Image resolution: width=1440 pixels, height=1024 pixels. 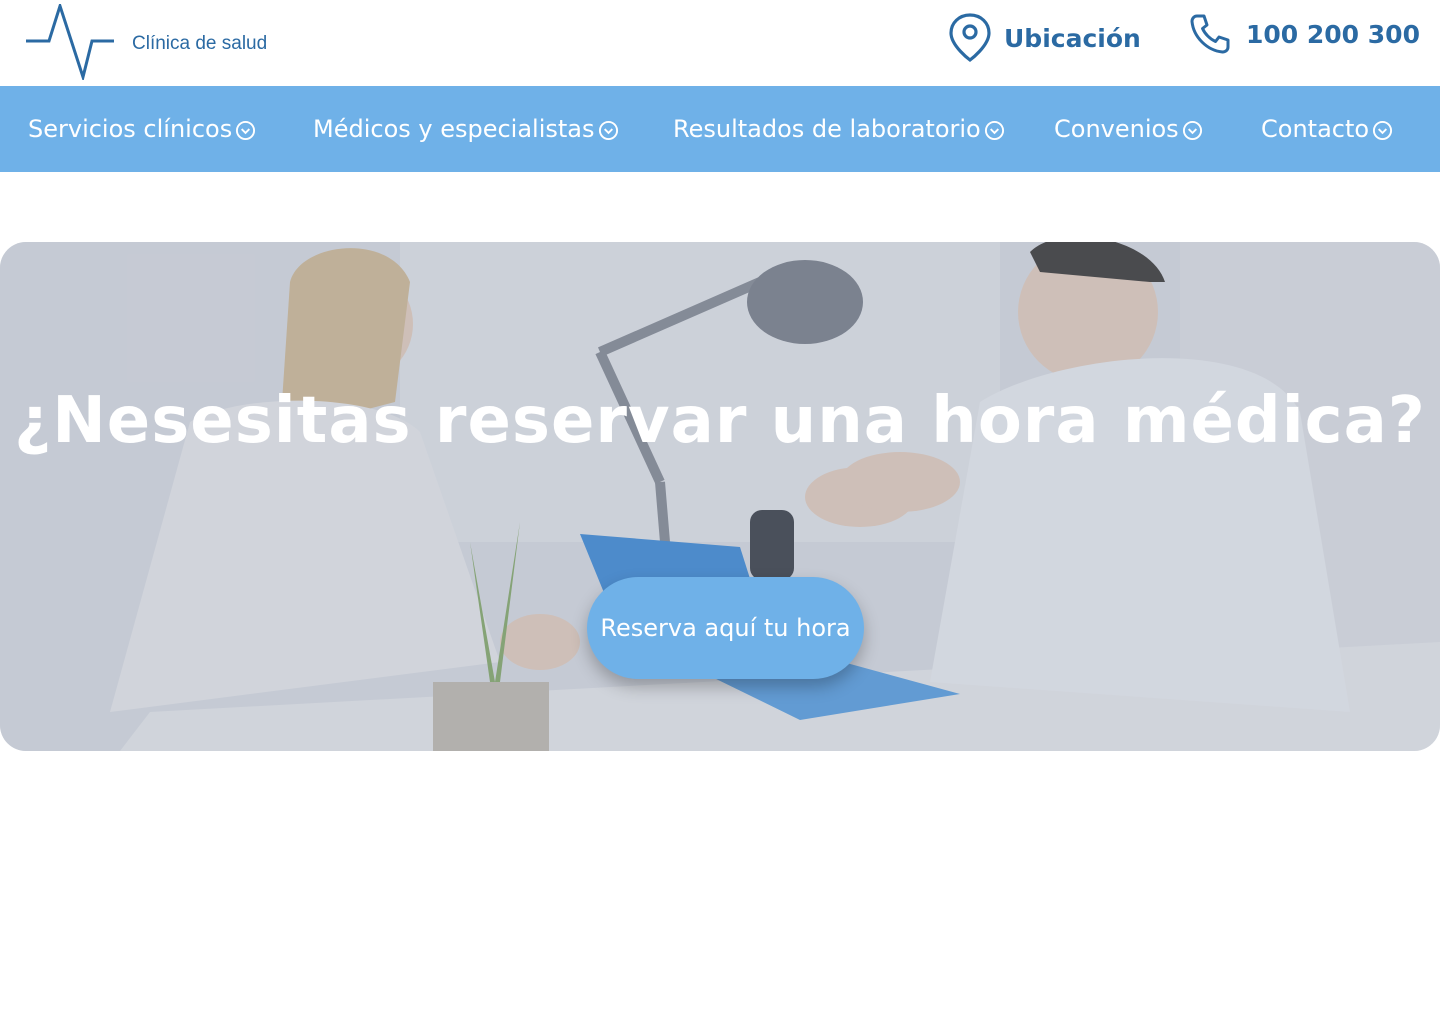 What do you see at coordinates (720, 43) in the screenshot?
I see `site-header: Clínica de salud Ubicación 100 200 300` at bounding box center [720, 43].